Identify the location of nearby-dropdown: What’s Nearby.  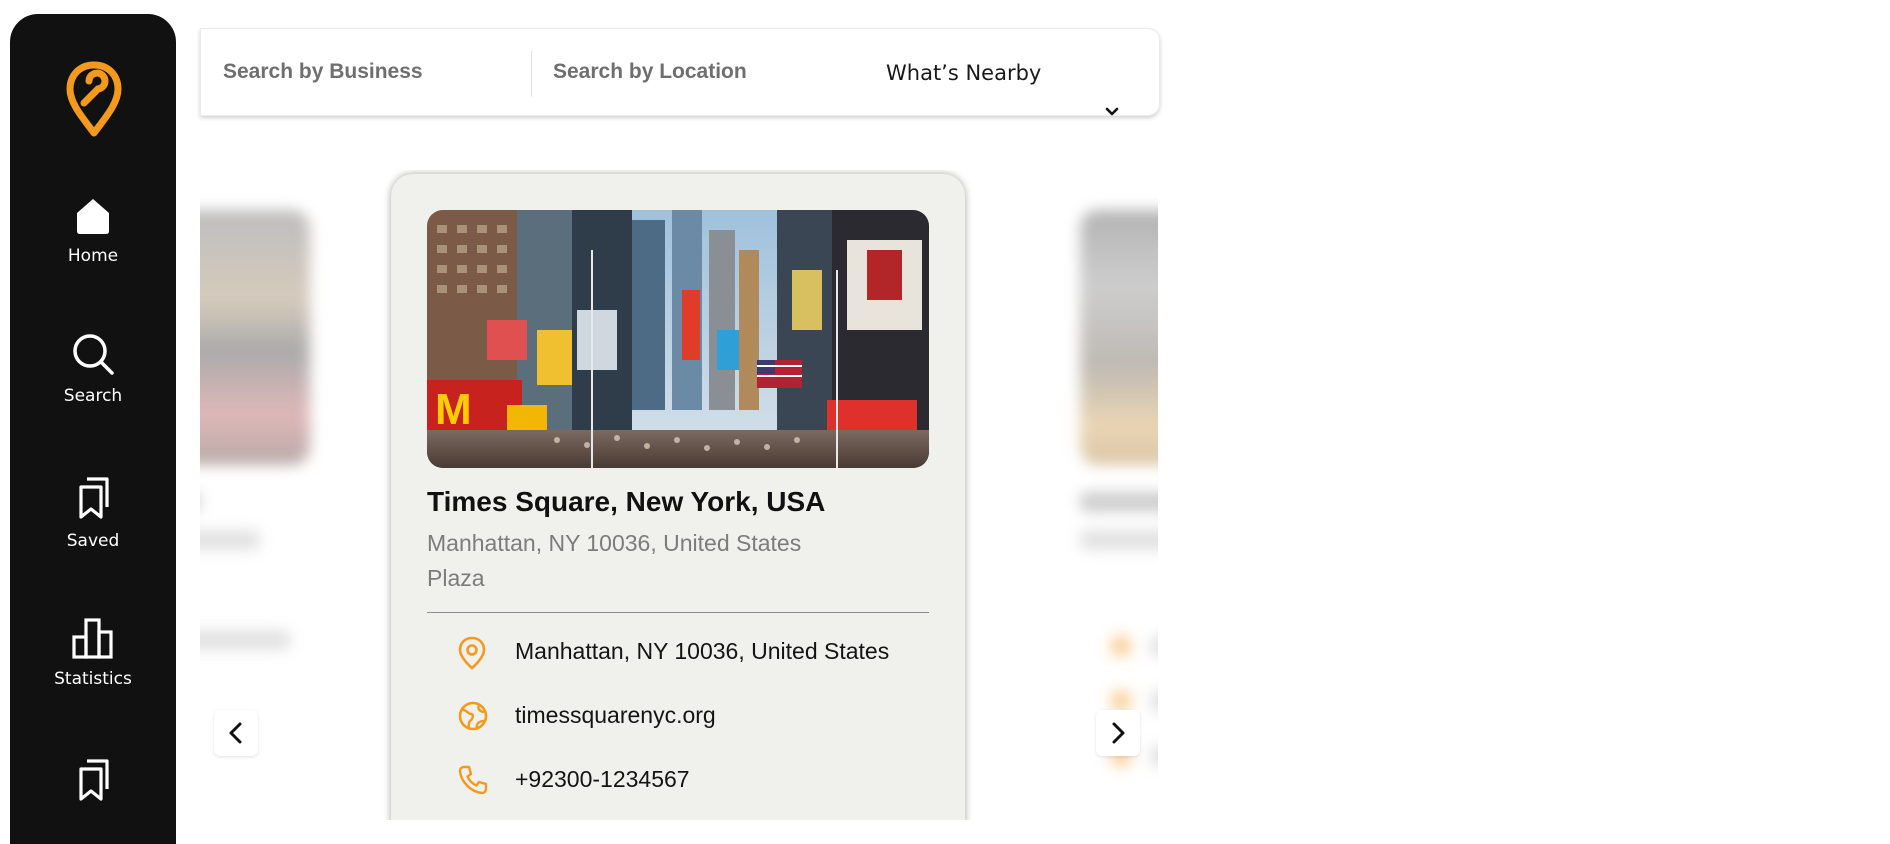
(1013, 72).